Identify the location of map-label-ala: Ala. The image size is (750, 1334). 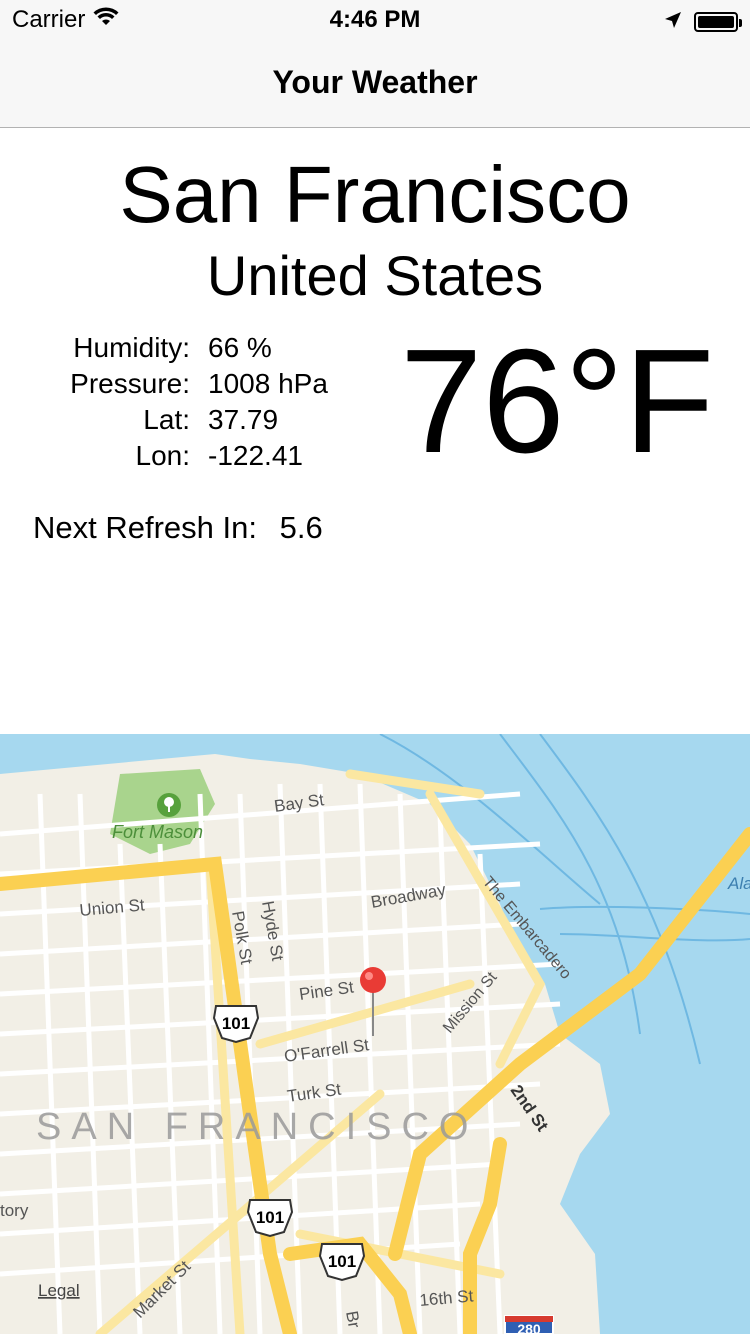
(738, 883).